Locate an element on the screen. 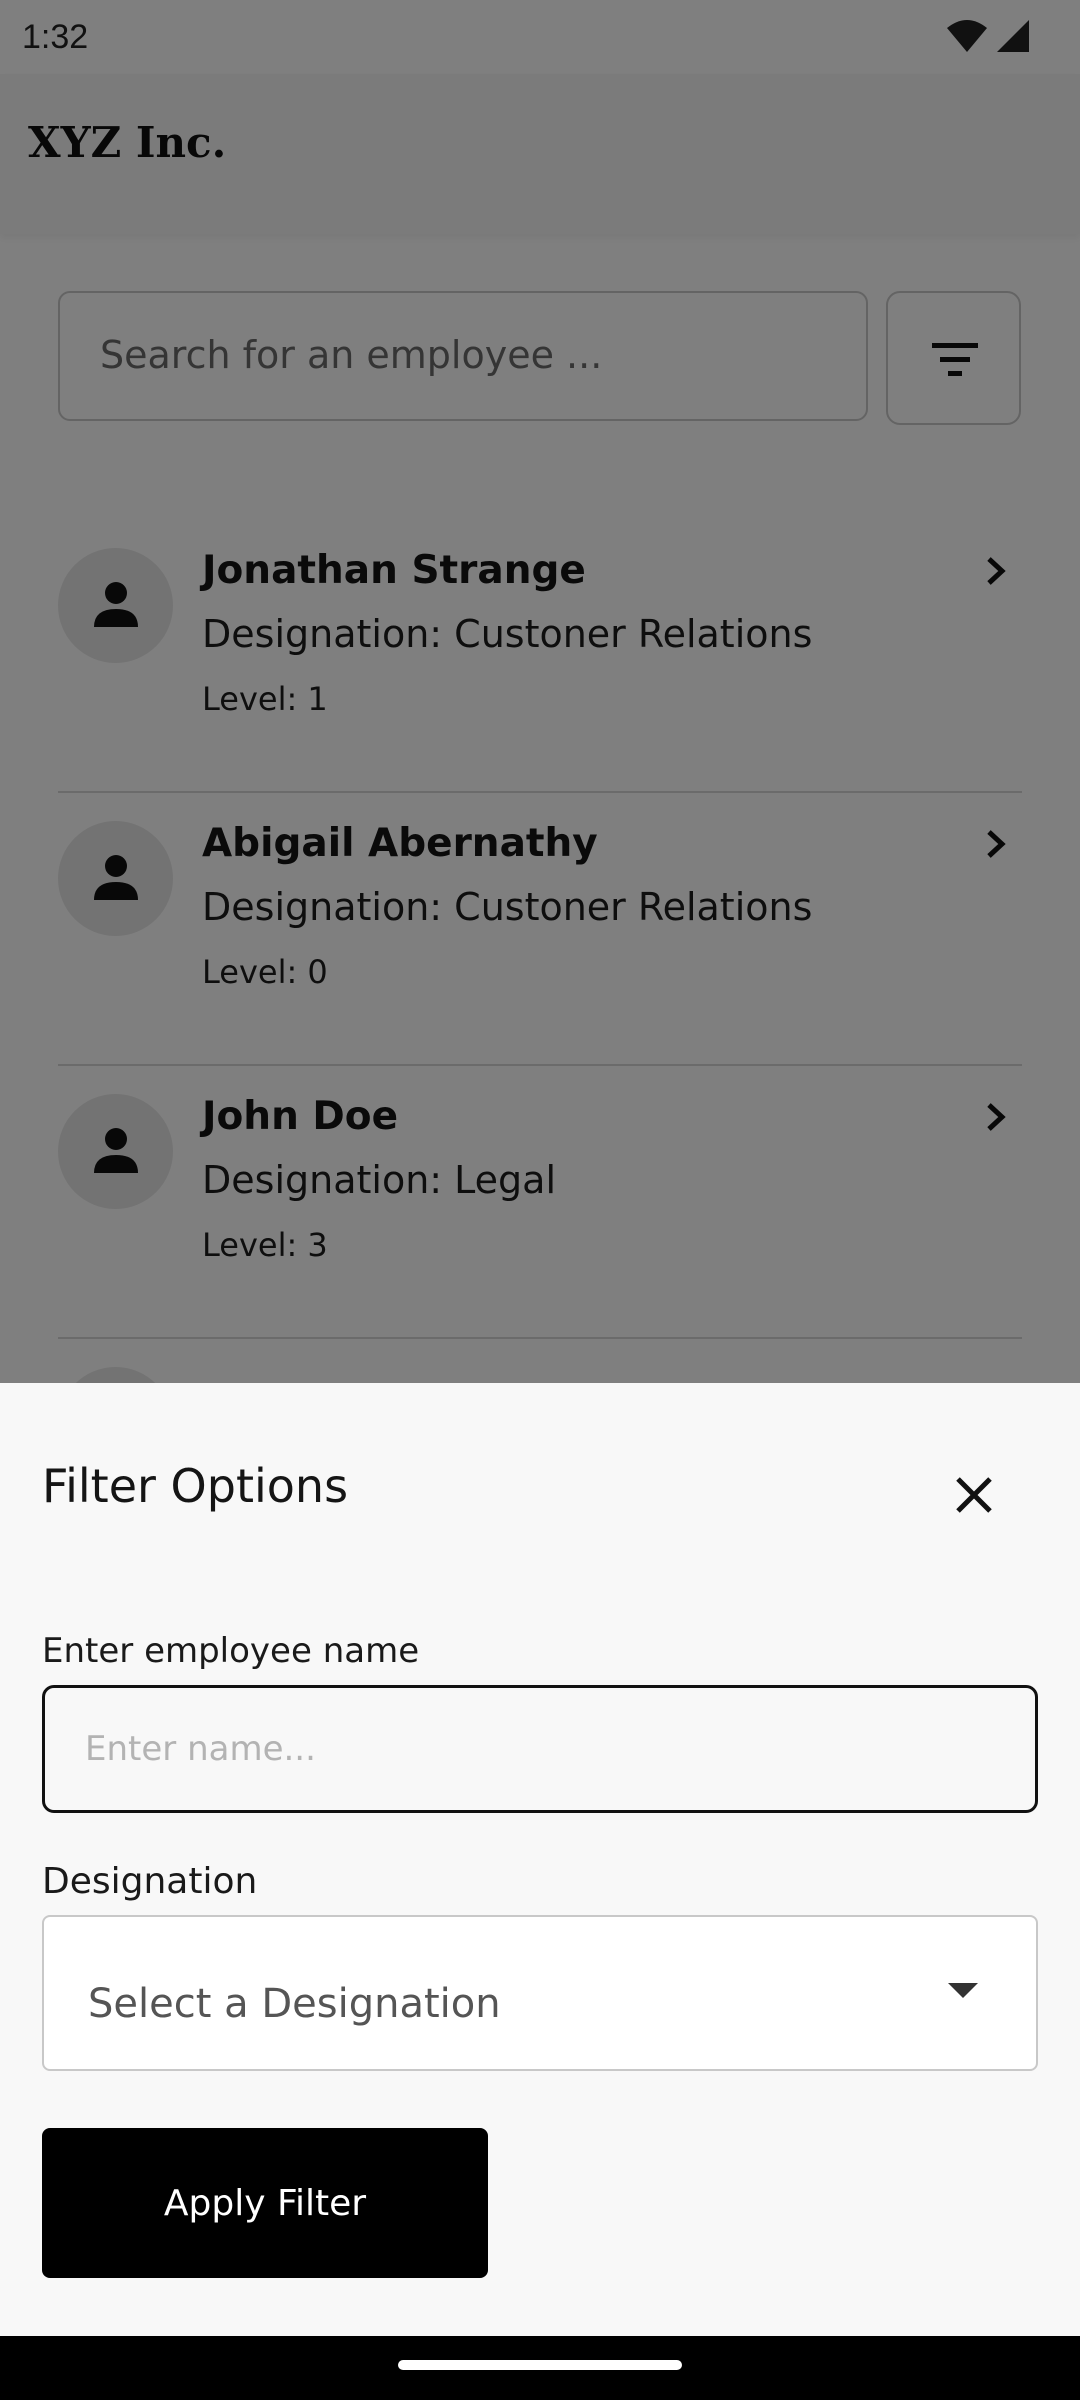 The width and height of the screenshot is (1080, 2400). home-gesture-handle is located at coordinates (540, 2365).